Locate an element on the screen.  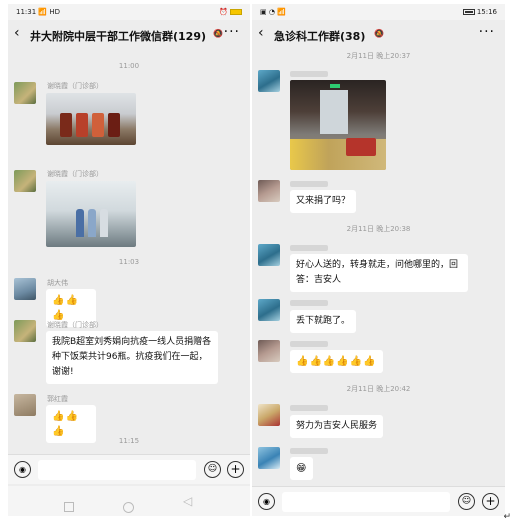
chat-title: 井大附院中层干部工作微信群(129) is located at coordinates (118, 36).